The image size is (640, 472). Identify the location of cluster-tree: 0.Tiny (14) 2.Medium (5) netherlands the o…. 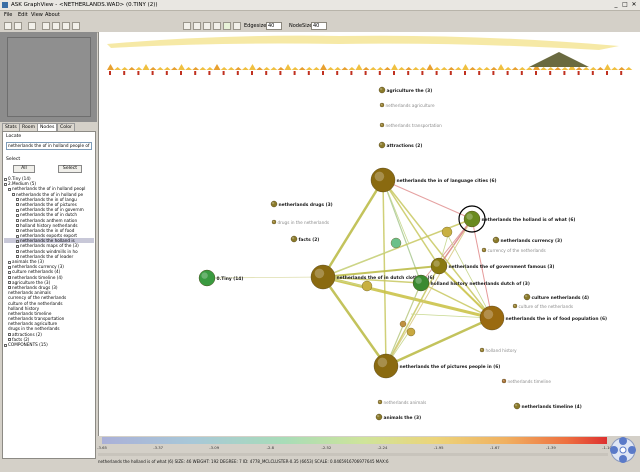
(49, 261).